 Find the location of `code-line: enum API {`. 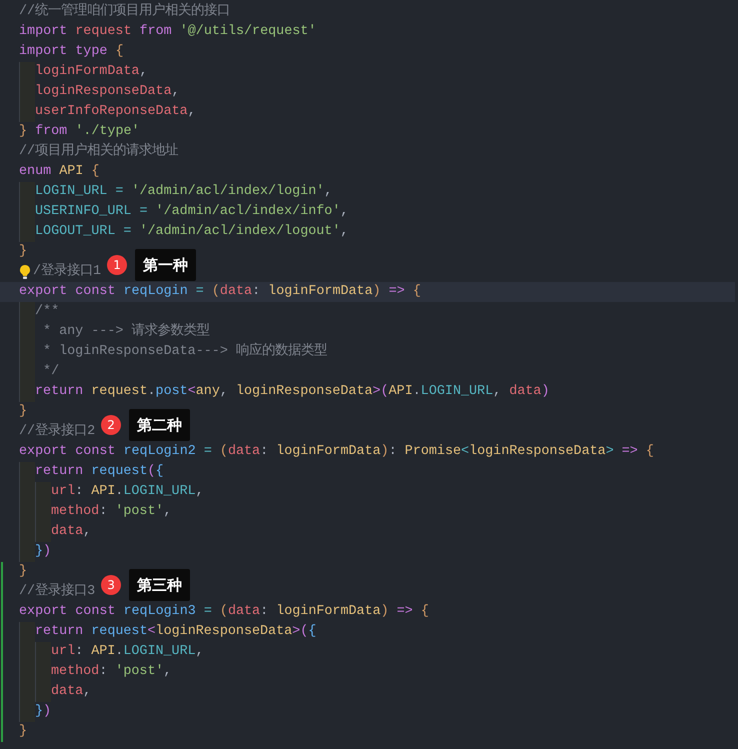

code-line: enum API { is located at coordinates (59, 172).